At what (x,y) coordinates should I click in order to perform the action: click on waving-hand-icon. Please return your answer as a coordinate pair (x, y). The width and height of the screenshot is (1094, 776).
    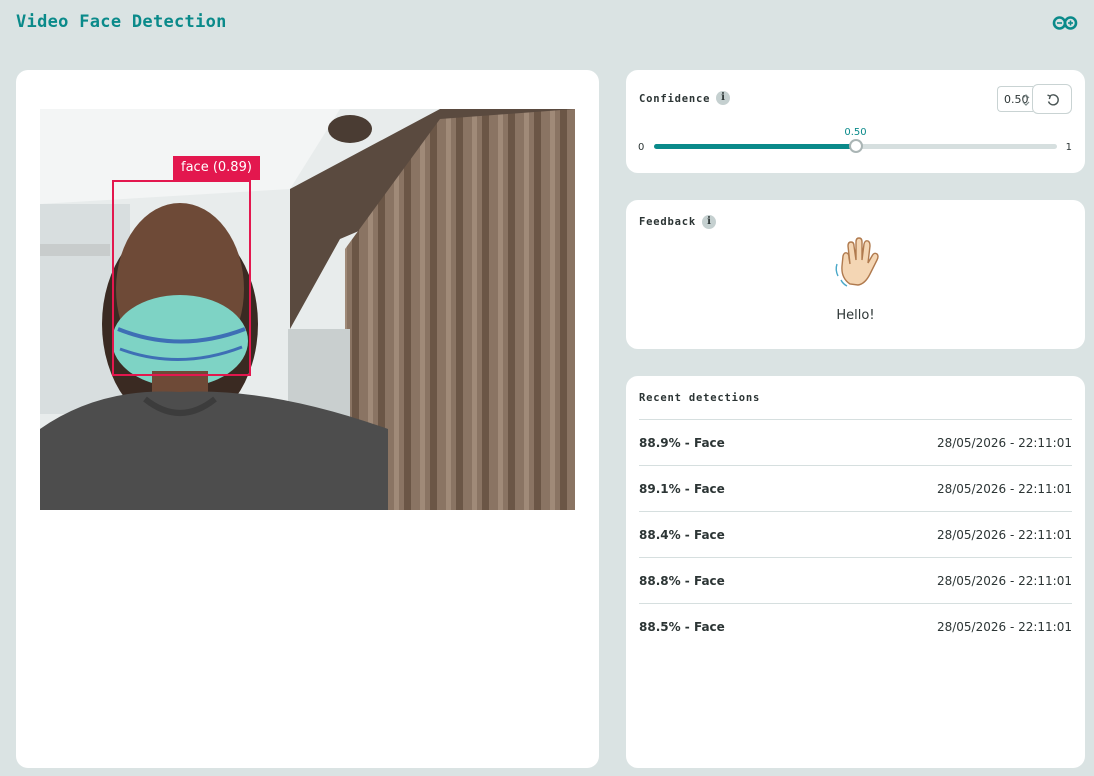
    Looking at the image, I should click on (857, 262).